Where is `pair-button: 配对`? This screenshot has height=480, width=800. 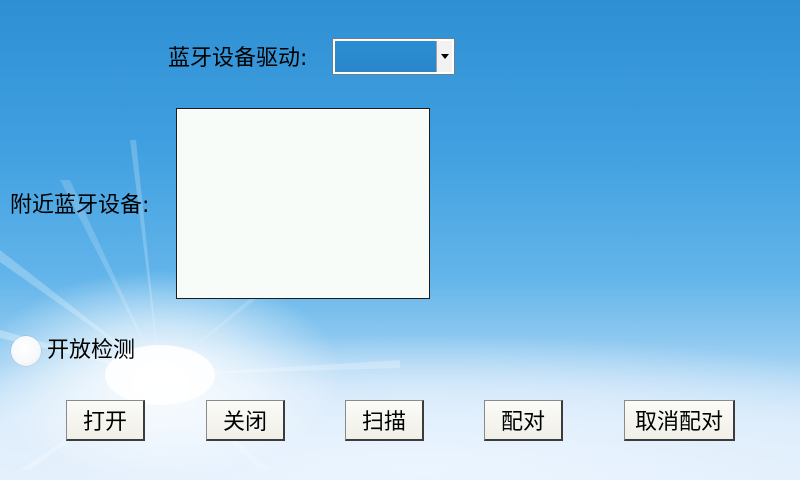
pair-button: 配对 is located at coordinates (523, 420).